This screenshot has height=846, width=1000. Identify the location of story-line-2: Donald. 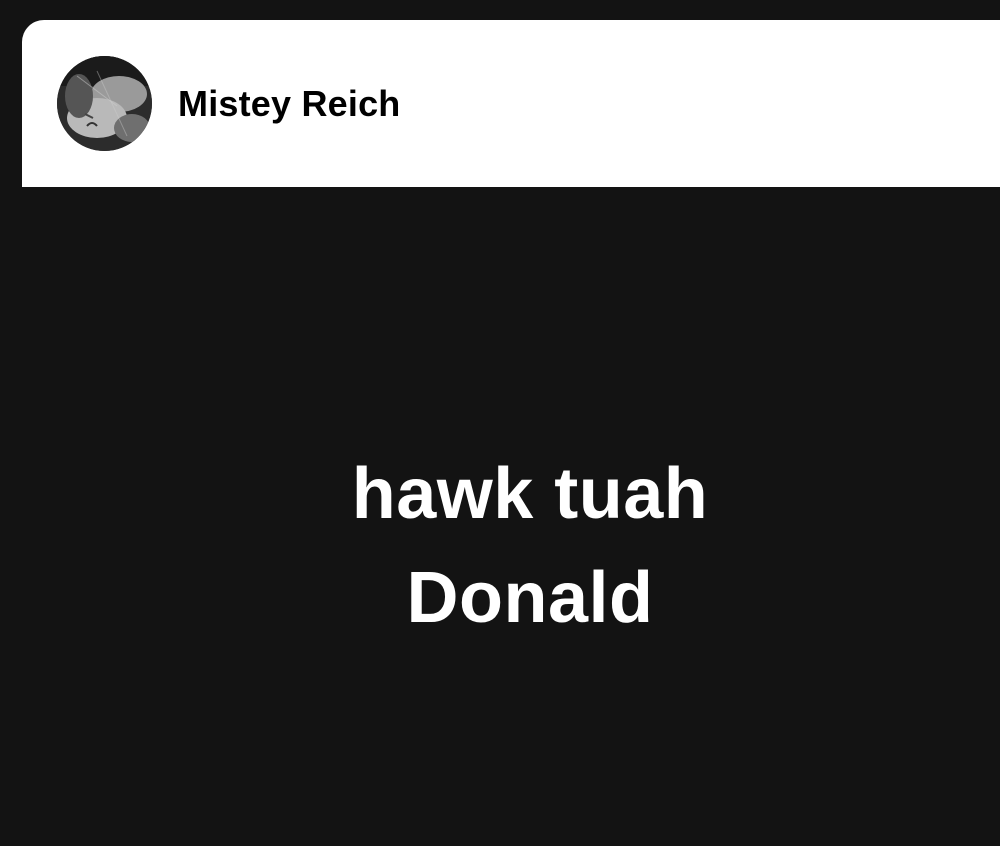
(530, 598).